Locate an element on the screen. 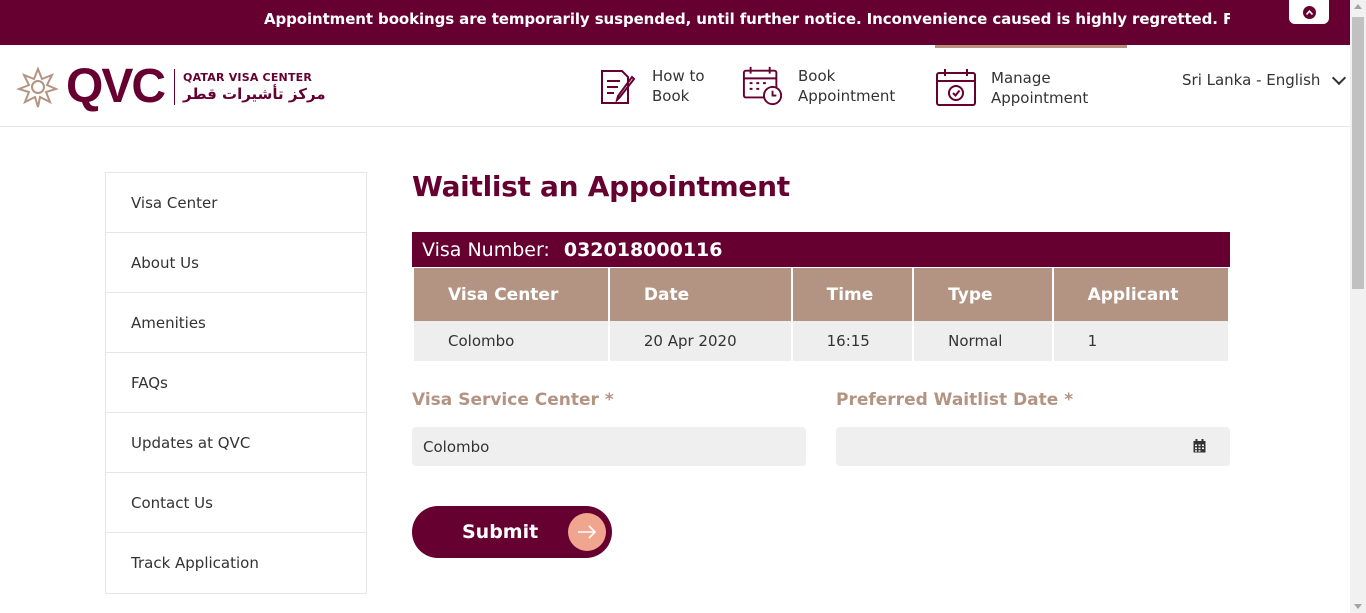 Image resolution: width=1366 pixels, height=613 pixels. sidebar-item-label: About Us is located at coordinates (165, 262).